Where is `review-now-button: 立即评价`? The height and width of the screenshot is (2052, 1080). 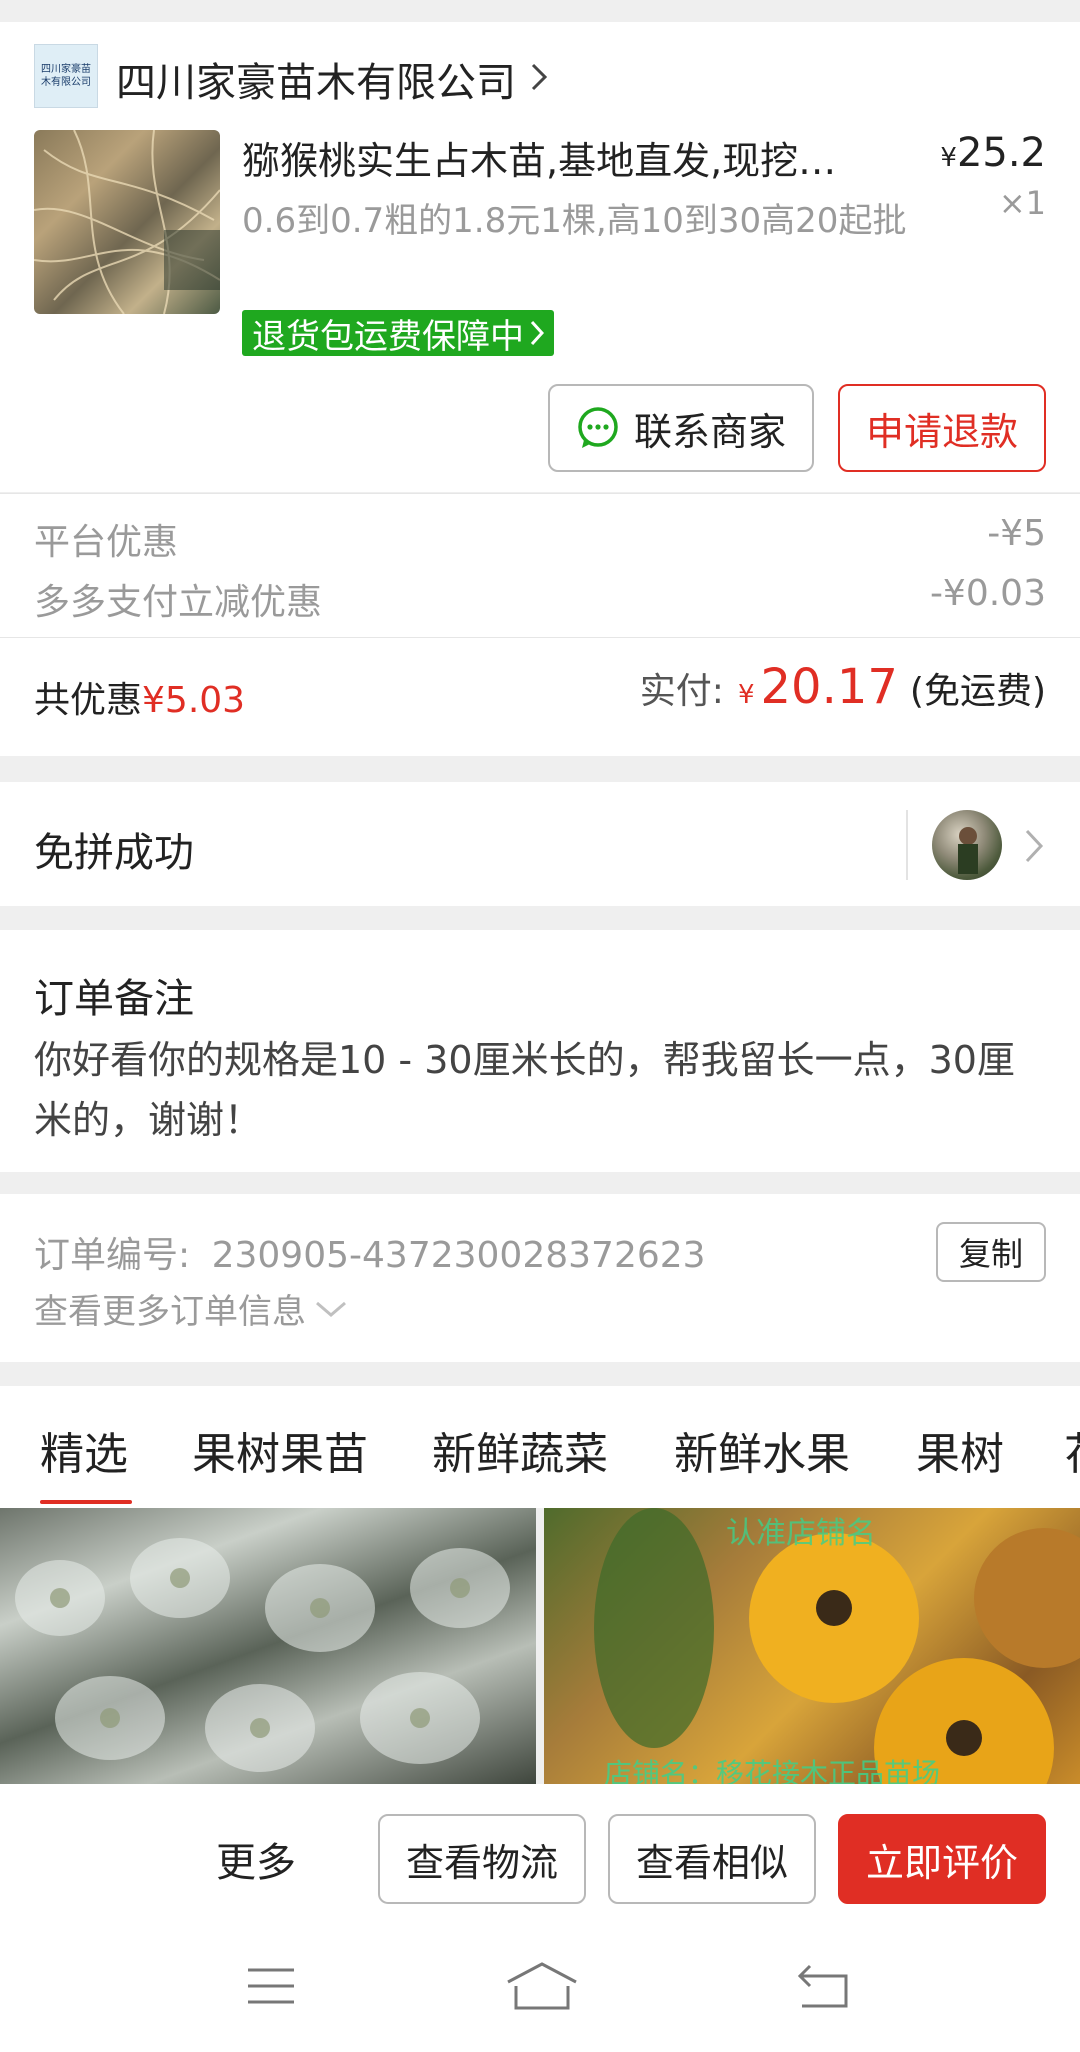
review-now-button: 立即评价 is located at coordinates (942, 1859).